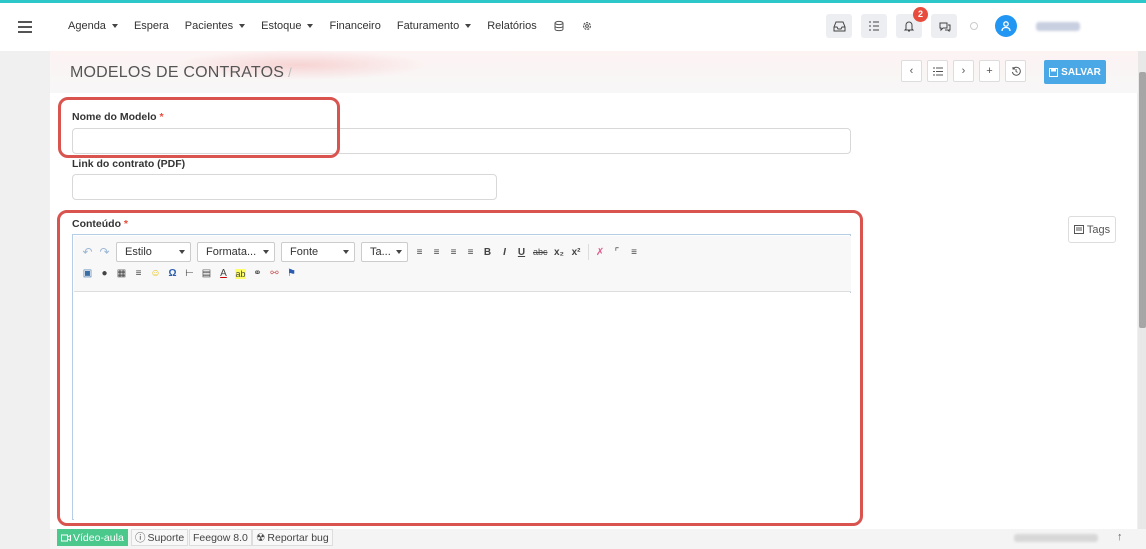  Describe the element at coordinates (559, 26) in the screenshot. I see `database-icon` at that location.